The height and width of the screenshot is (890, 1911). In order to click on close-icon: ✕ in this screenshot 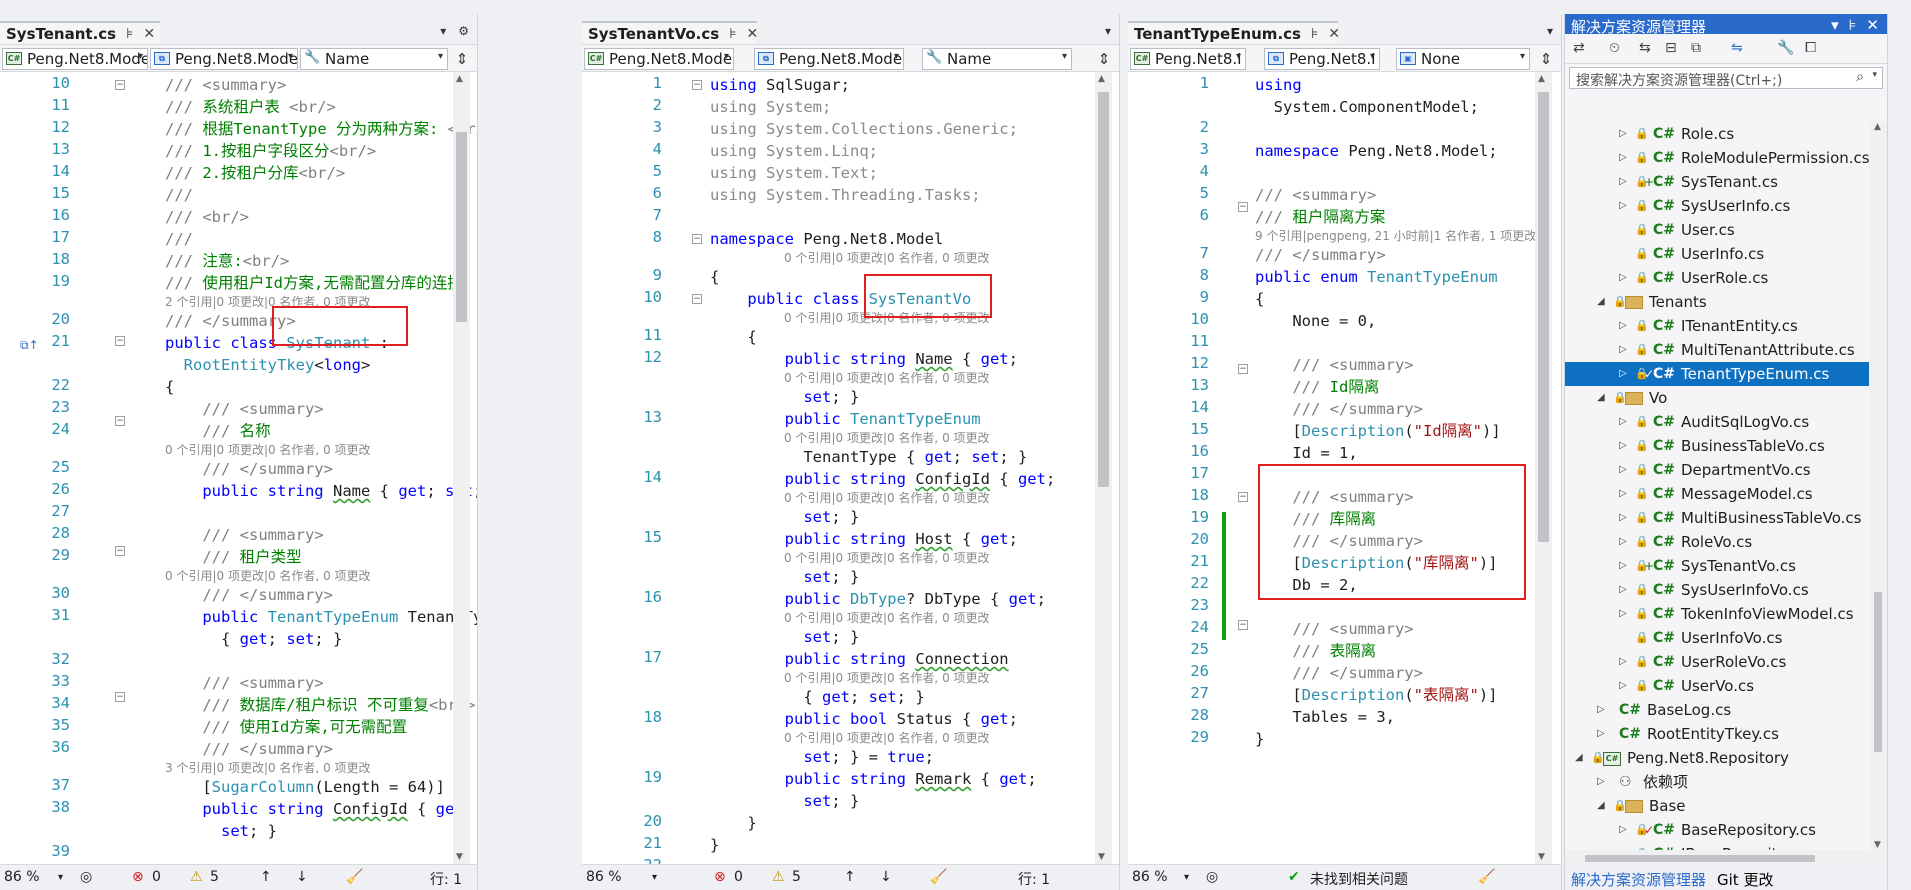, I will do `click(752, 34)`.